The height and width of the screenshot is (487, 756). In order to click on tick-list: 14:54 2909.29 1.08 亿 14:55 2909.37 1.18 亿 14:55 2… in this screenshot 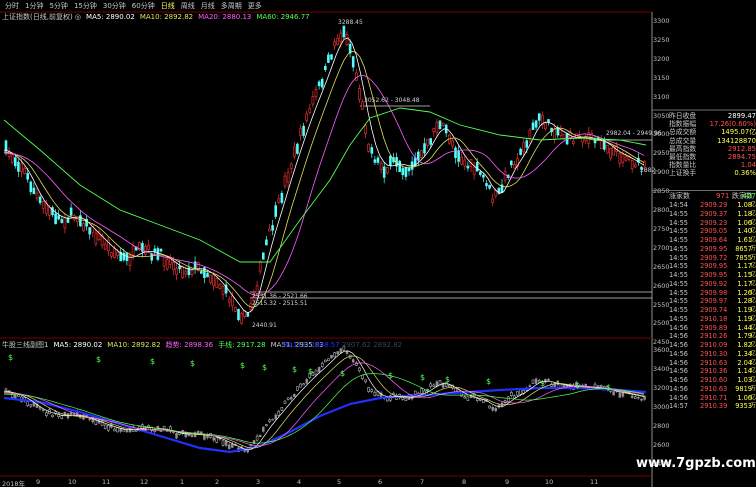, I will do `click(704, 306)`.